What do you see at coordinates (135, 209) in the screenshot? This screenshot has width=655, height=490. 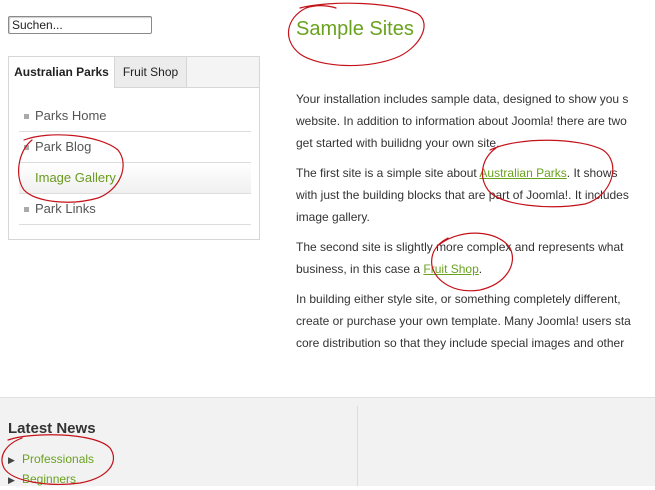 I see `menu-item-park-links: Park Links` at bounding box center [135, 209].